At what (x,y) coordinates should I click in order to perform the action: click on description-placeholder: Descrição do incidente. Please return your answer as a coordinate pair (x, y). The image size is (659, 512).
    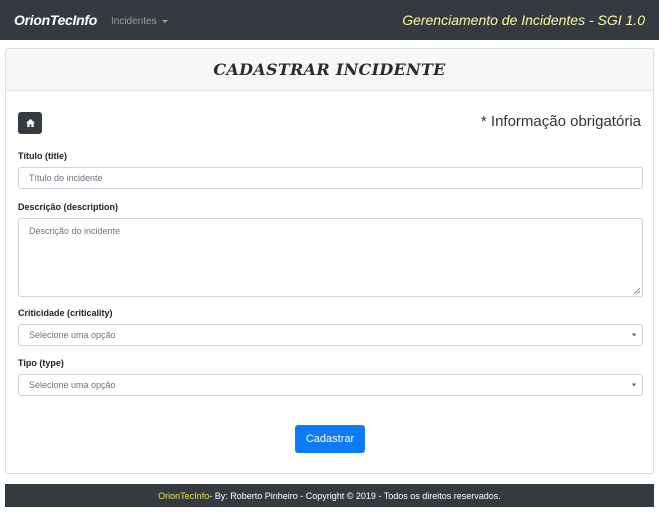
    Looking at the image, I should click on (75, 231).